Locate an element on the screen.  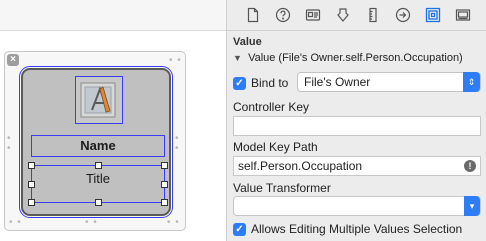
size-icon is located at coordinates (373, 15).